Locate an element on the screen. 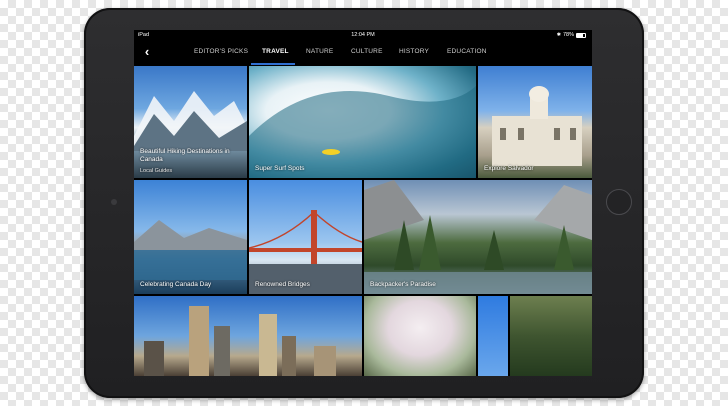 The image size is (728, 406). skyline-illustration is located at coordinates (240, 341).